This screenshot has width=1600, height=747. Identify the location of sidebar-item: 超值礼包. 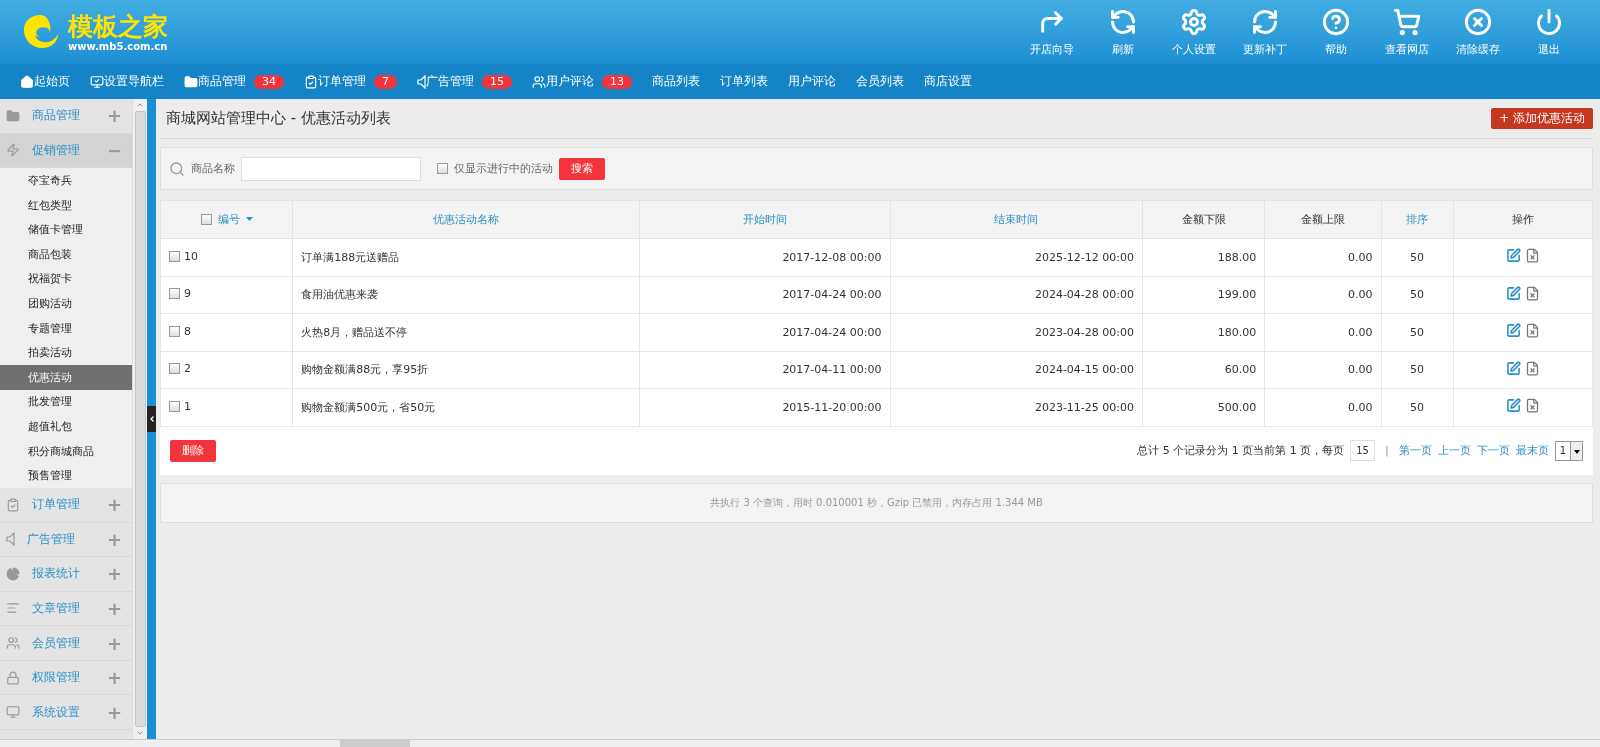
(66, 426).